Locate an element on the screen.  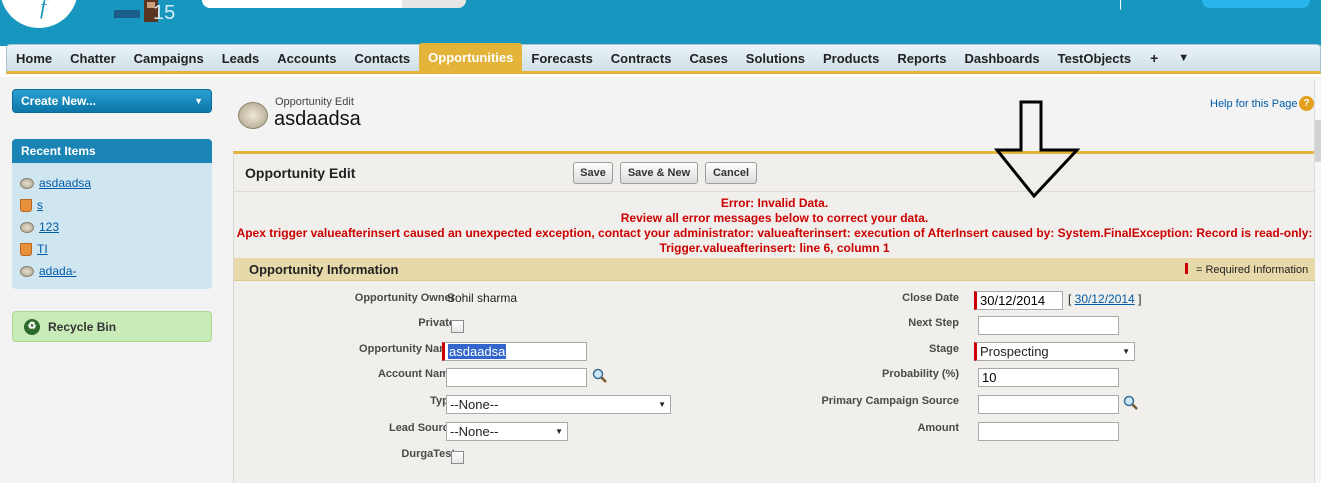
required-note-text: = Required Information is located at coordinates (1252, 270).